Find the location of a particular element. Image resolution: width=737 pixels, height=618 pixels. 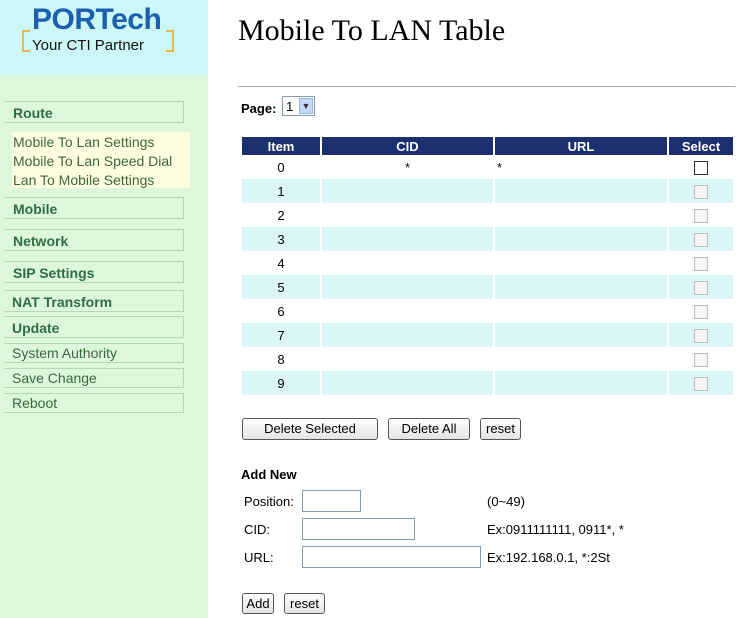

table-row: 4 is located at coordinates (487, 263).